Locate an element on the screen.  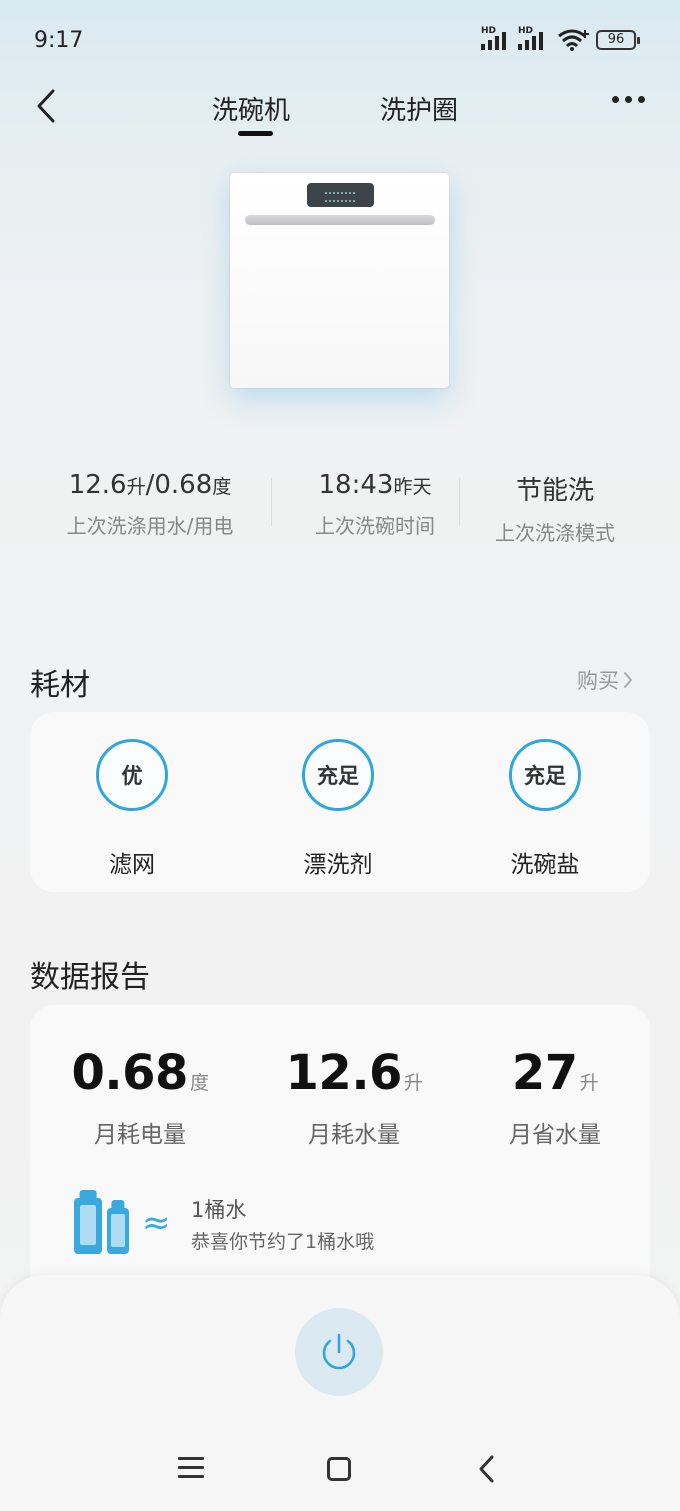
rinse-aid-status-ring: 充足 is located at coordinates (338, 775).